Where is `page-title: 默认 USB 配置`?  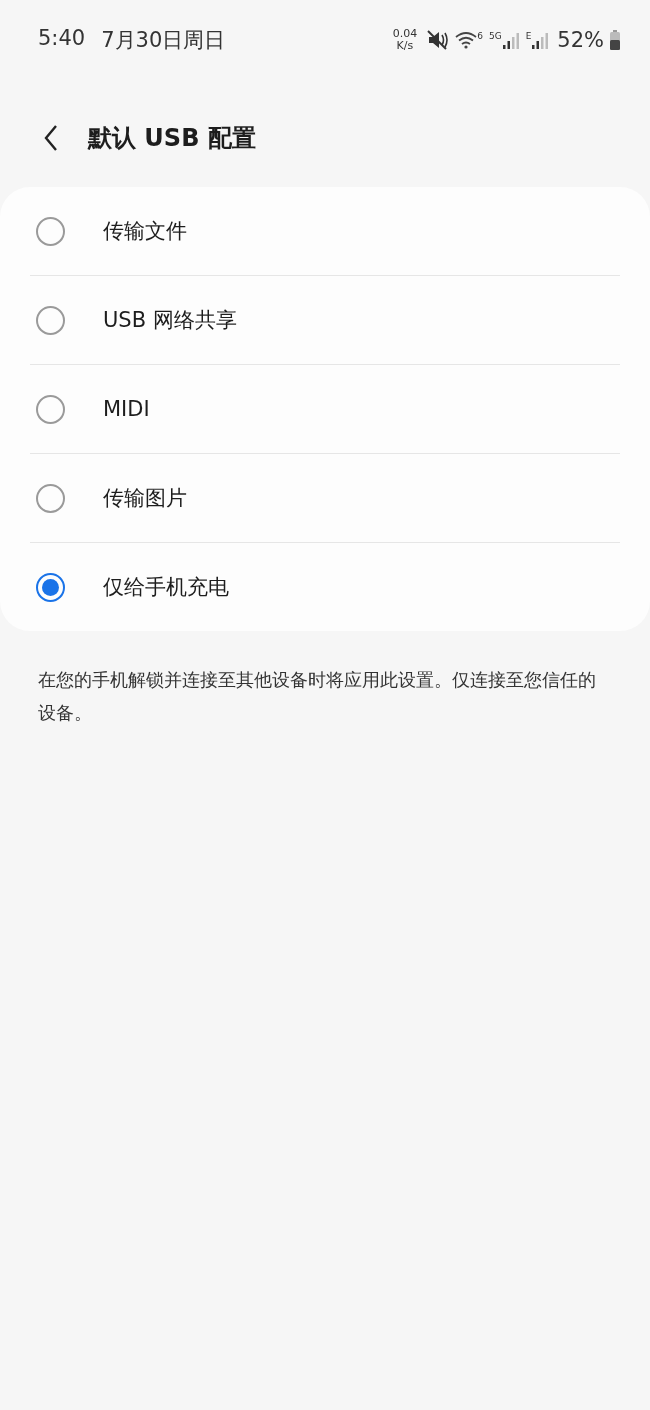 page-title: 默认 USB 配置 is located at coordinates (172, 138).